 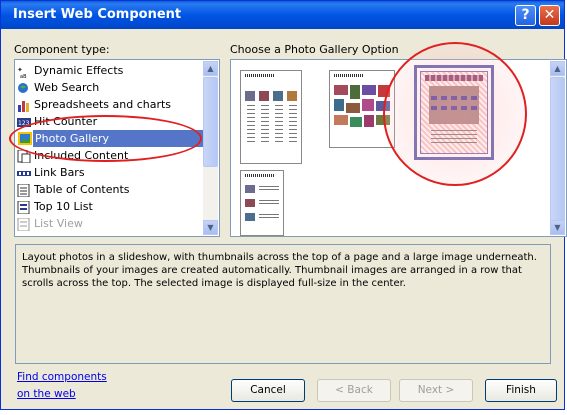 I want to click on toc-icon, so click(x=23, y=190).